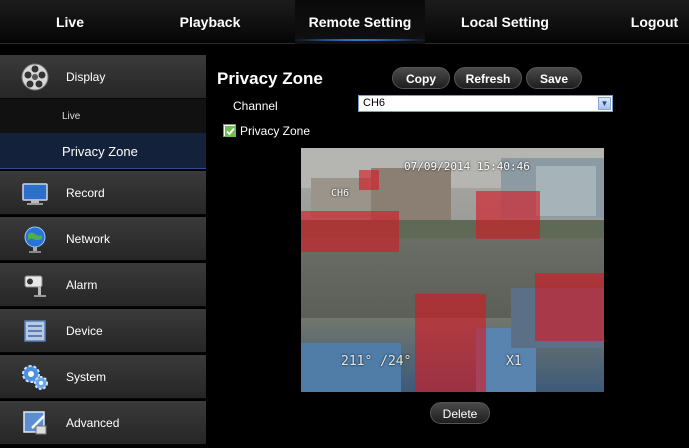 Image resolution: width=689 pixels, height=448 pixels. What do you see at coordinates (376, 361) in the screenshot?
I see `ptz-readout-osd: 211° /24°` at bounding box center [376, 361].